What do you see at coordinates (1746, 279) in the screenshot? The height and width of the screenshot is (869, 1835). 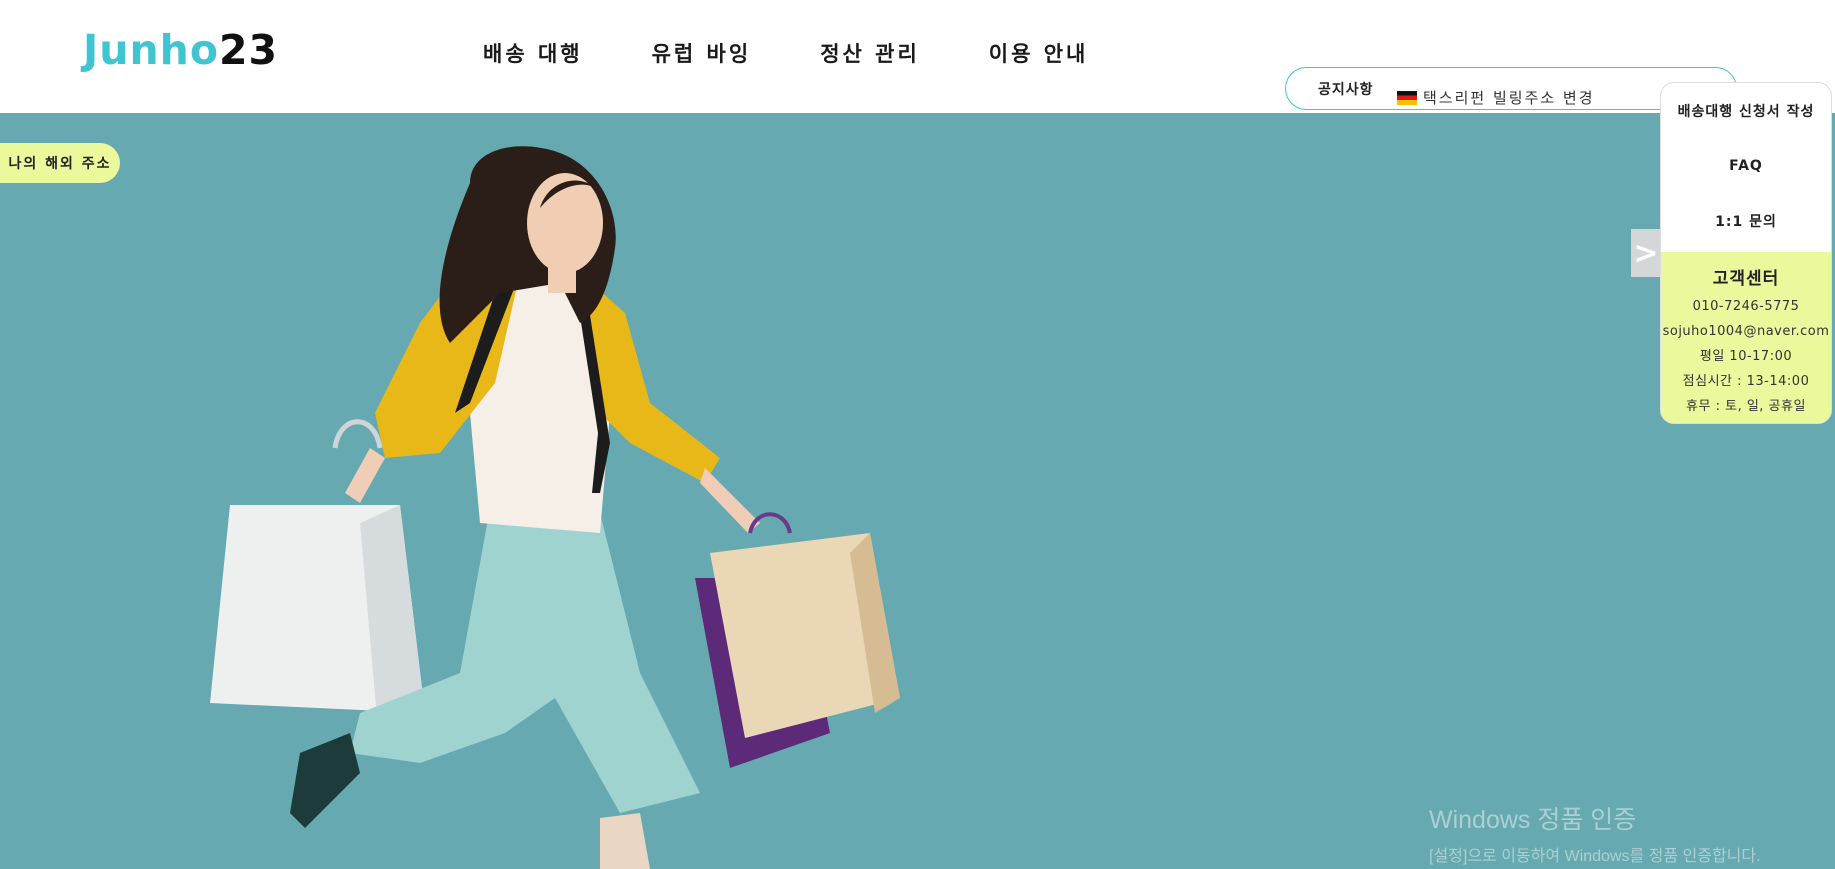 I see `customer-center-title: 고객센터` at bounding box center [1746, 279].